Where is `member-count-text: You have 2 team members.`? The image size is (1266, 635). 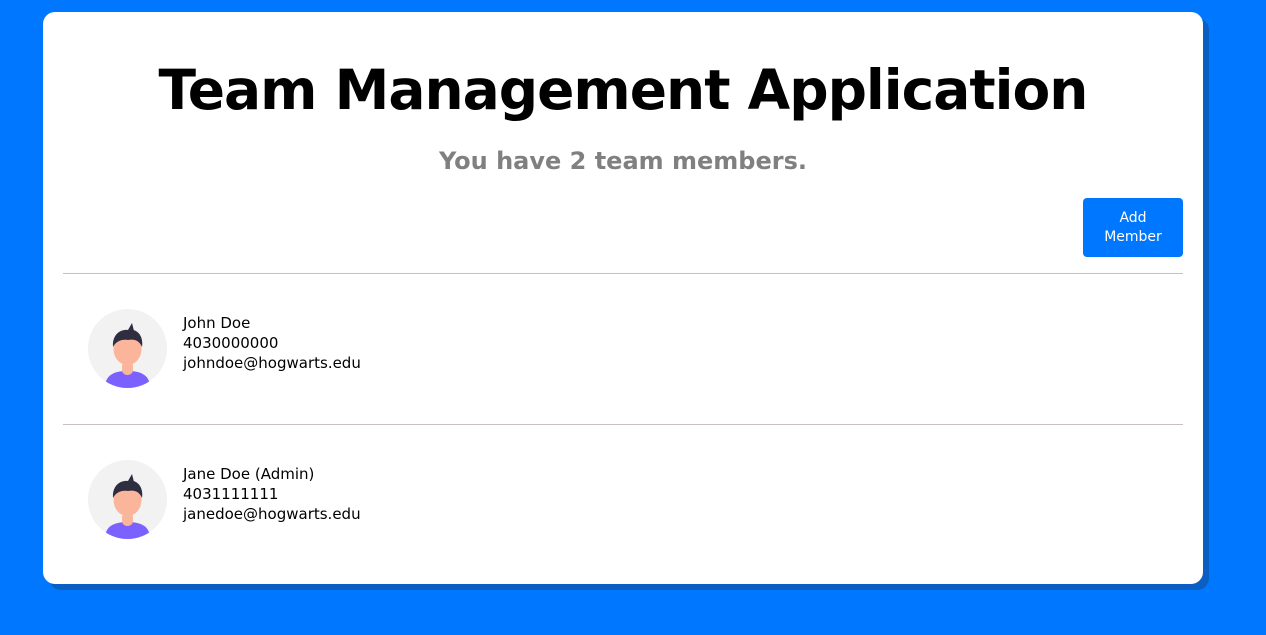 member-count-text: You have 2 team members. is located at coordinates (622, 161).